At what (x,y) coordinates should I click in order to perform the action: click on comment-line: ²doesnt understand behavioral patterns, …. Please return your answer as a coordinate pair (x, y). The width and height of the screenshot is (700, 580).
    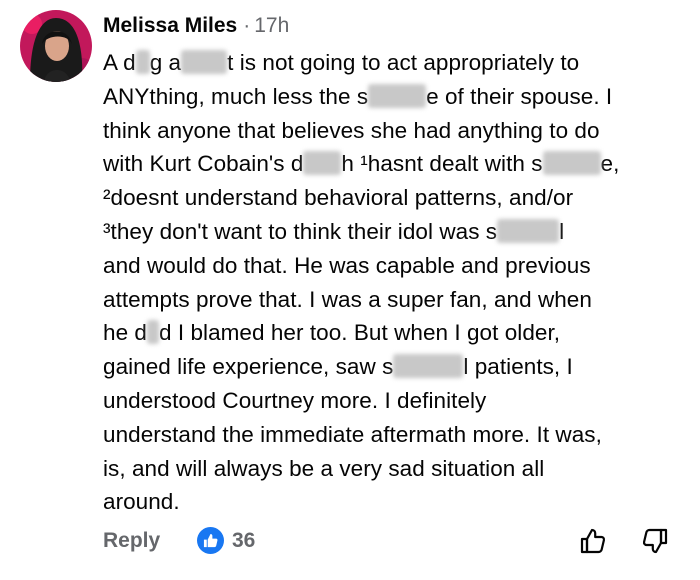
    Looking at the image, I should click on (338, 198).